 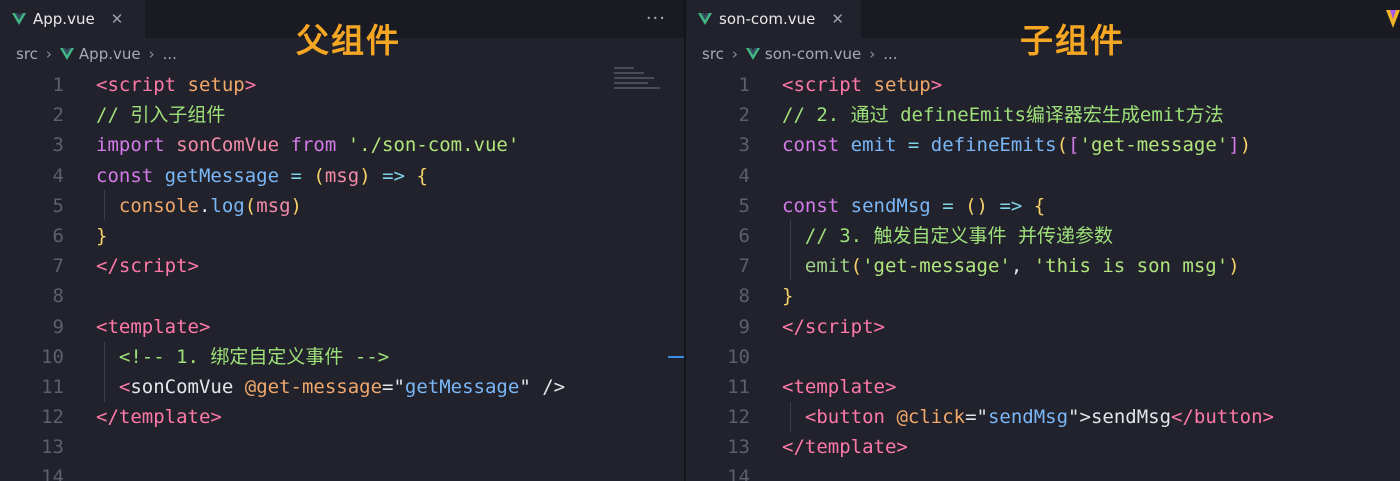 What do you see at coordinates (542, 386) in the screenshot?
I see `code-token: " />` at bounding box center [542, 386].